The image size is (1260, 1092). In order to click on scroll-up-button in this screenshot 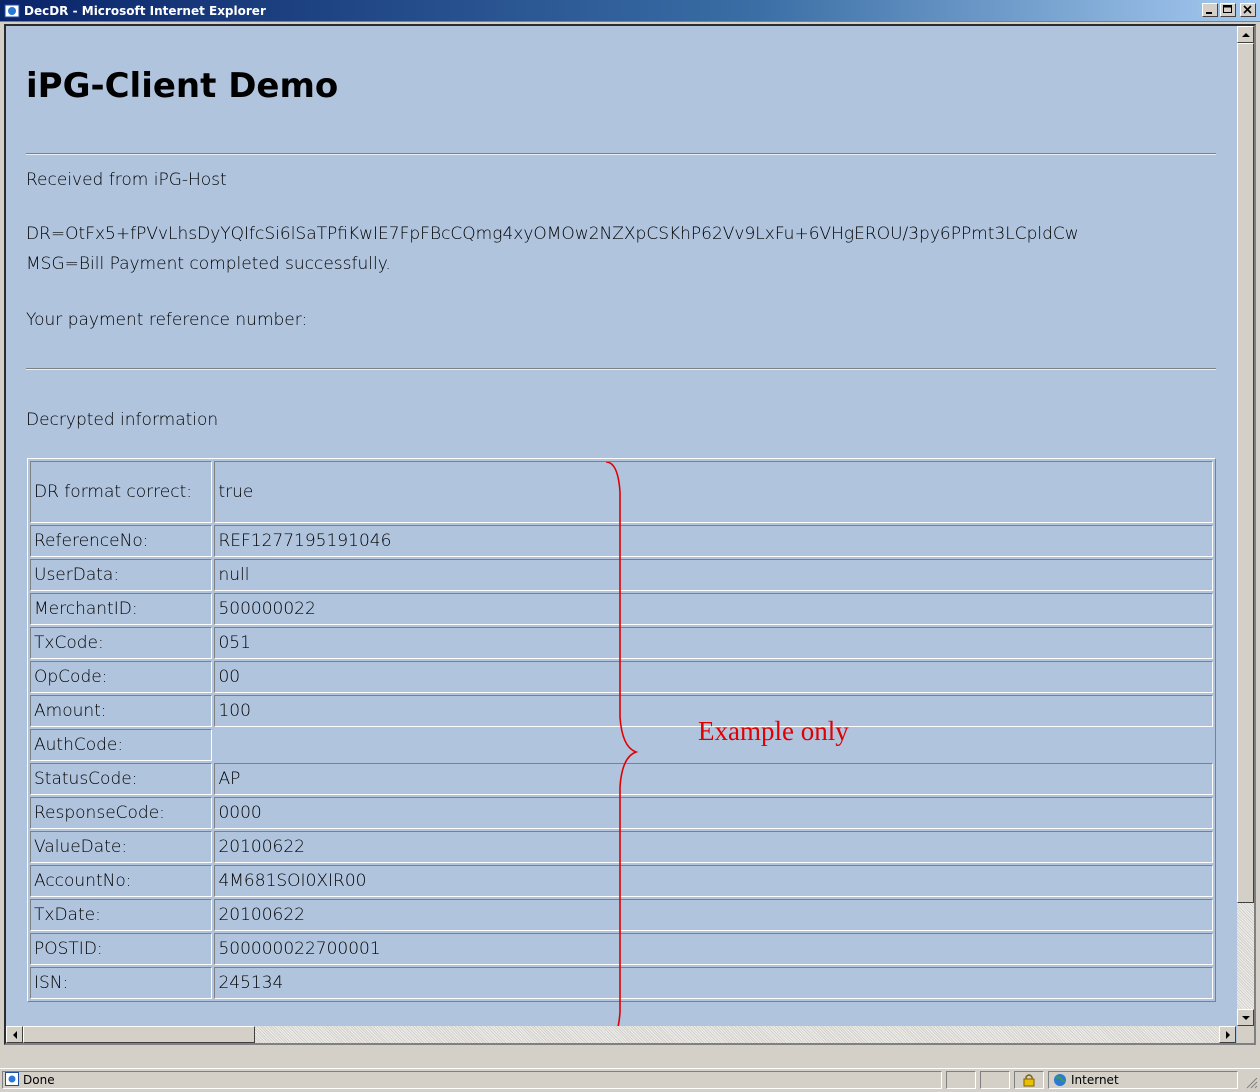, I will do `click(1245, 34)`.